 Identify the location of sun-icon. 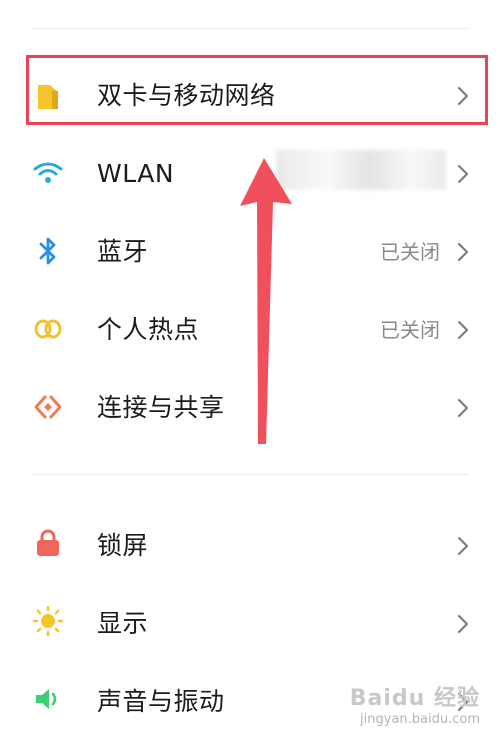
(48, 621).